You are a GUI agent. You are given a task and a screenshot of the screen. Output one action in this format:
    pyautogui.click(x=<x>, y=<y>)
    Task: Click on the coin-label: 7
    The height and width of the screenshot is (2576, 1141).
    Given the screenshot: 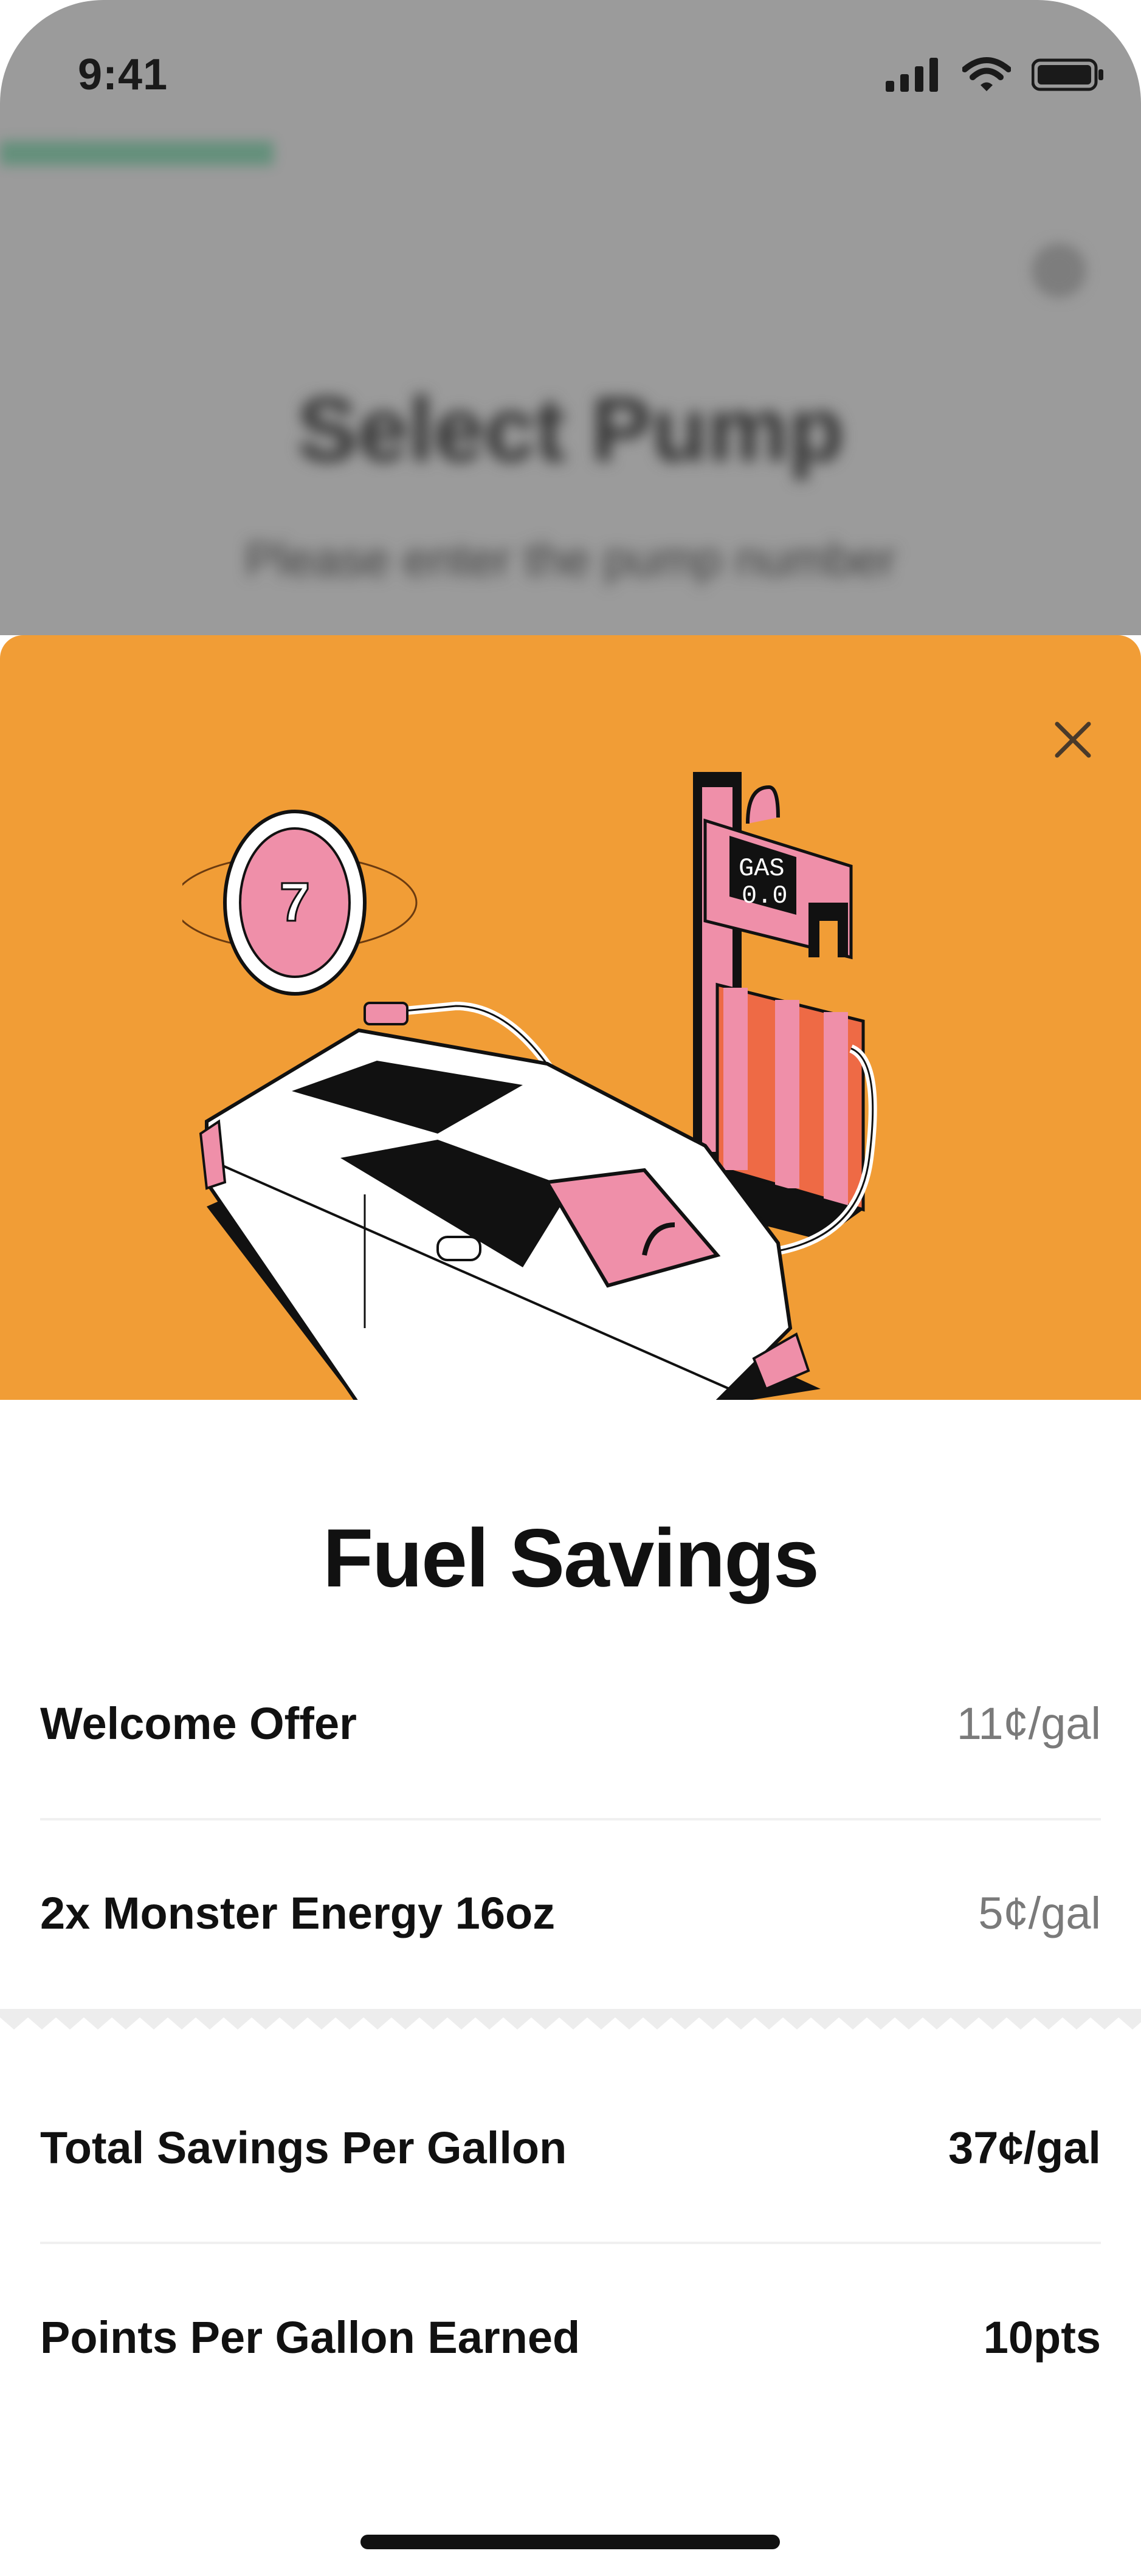 What is the action you would take?
    pyautogui.click(x=295, y=902)
    